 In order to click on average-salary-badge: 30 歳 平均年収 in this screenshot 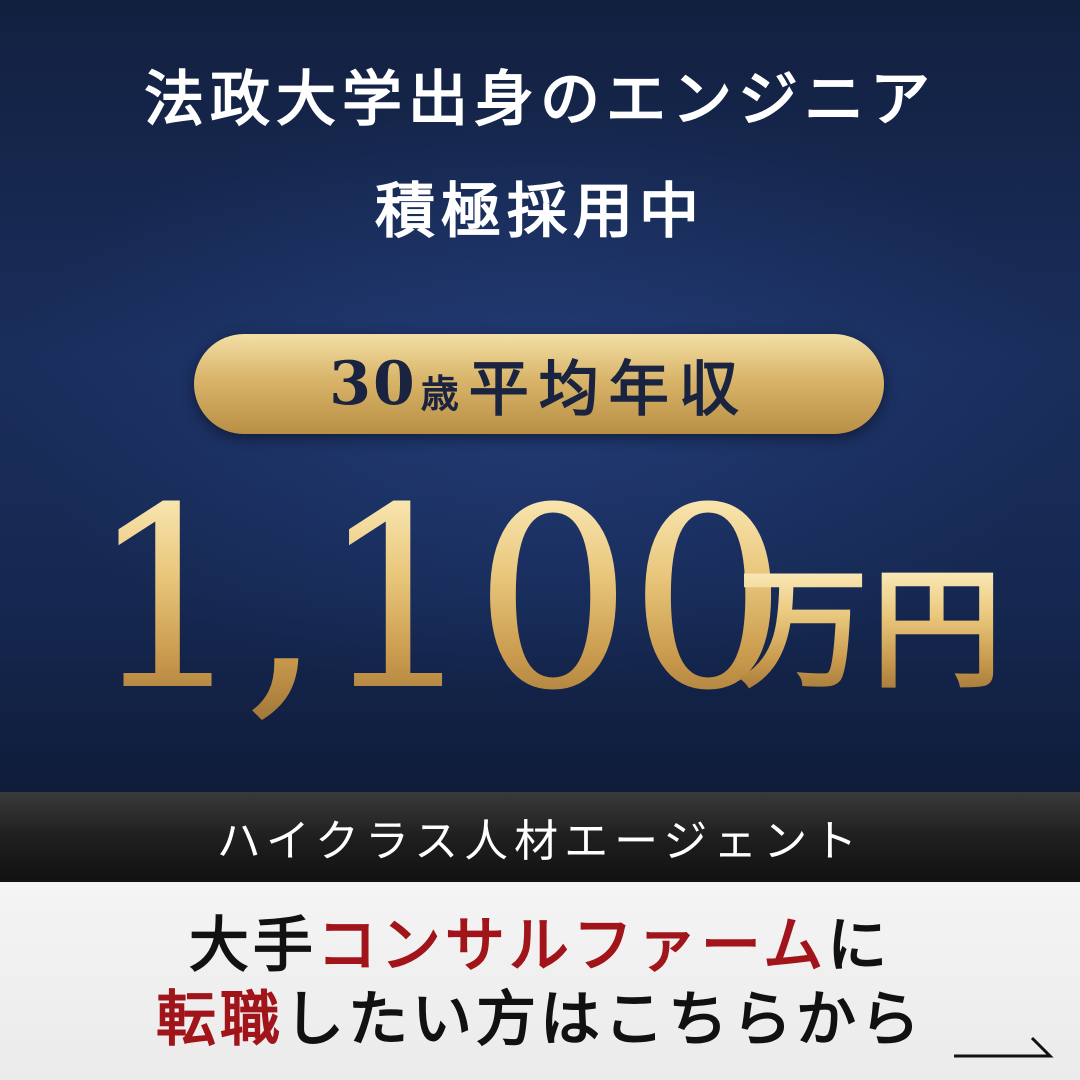, I will do `click(539, 384)`.